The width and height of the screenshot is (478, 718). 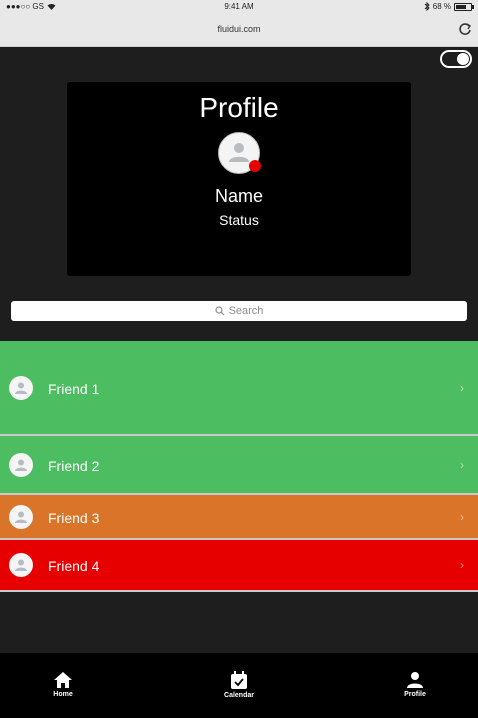 What do you see at coordinates (74, 389) in the screenshot?
I see `friend-name: Friend 1` at bounding box center [74, 389].